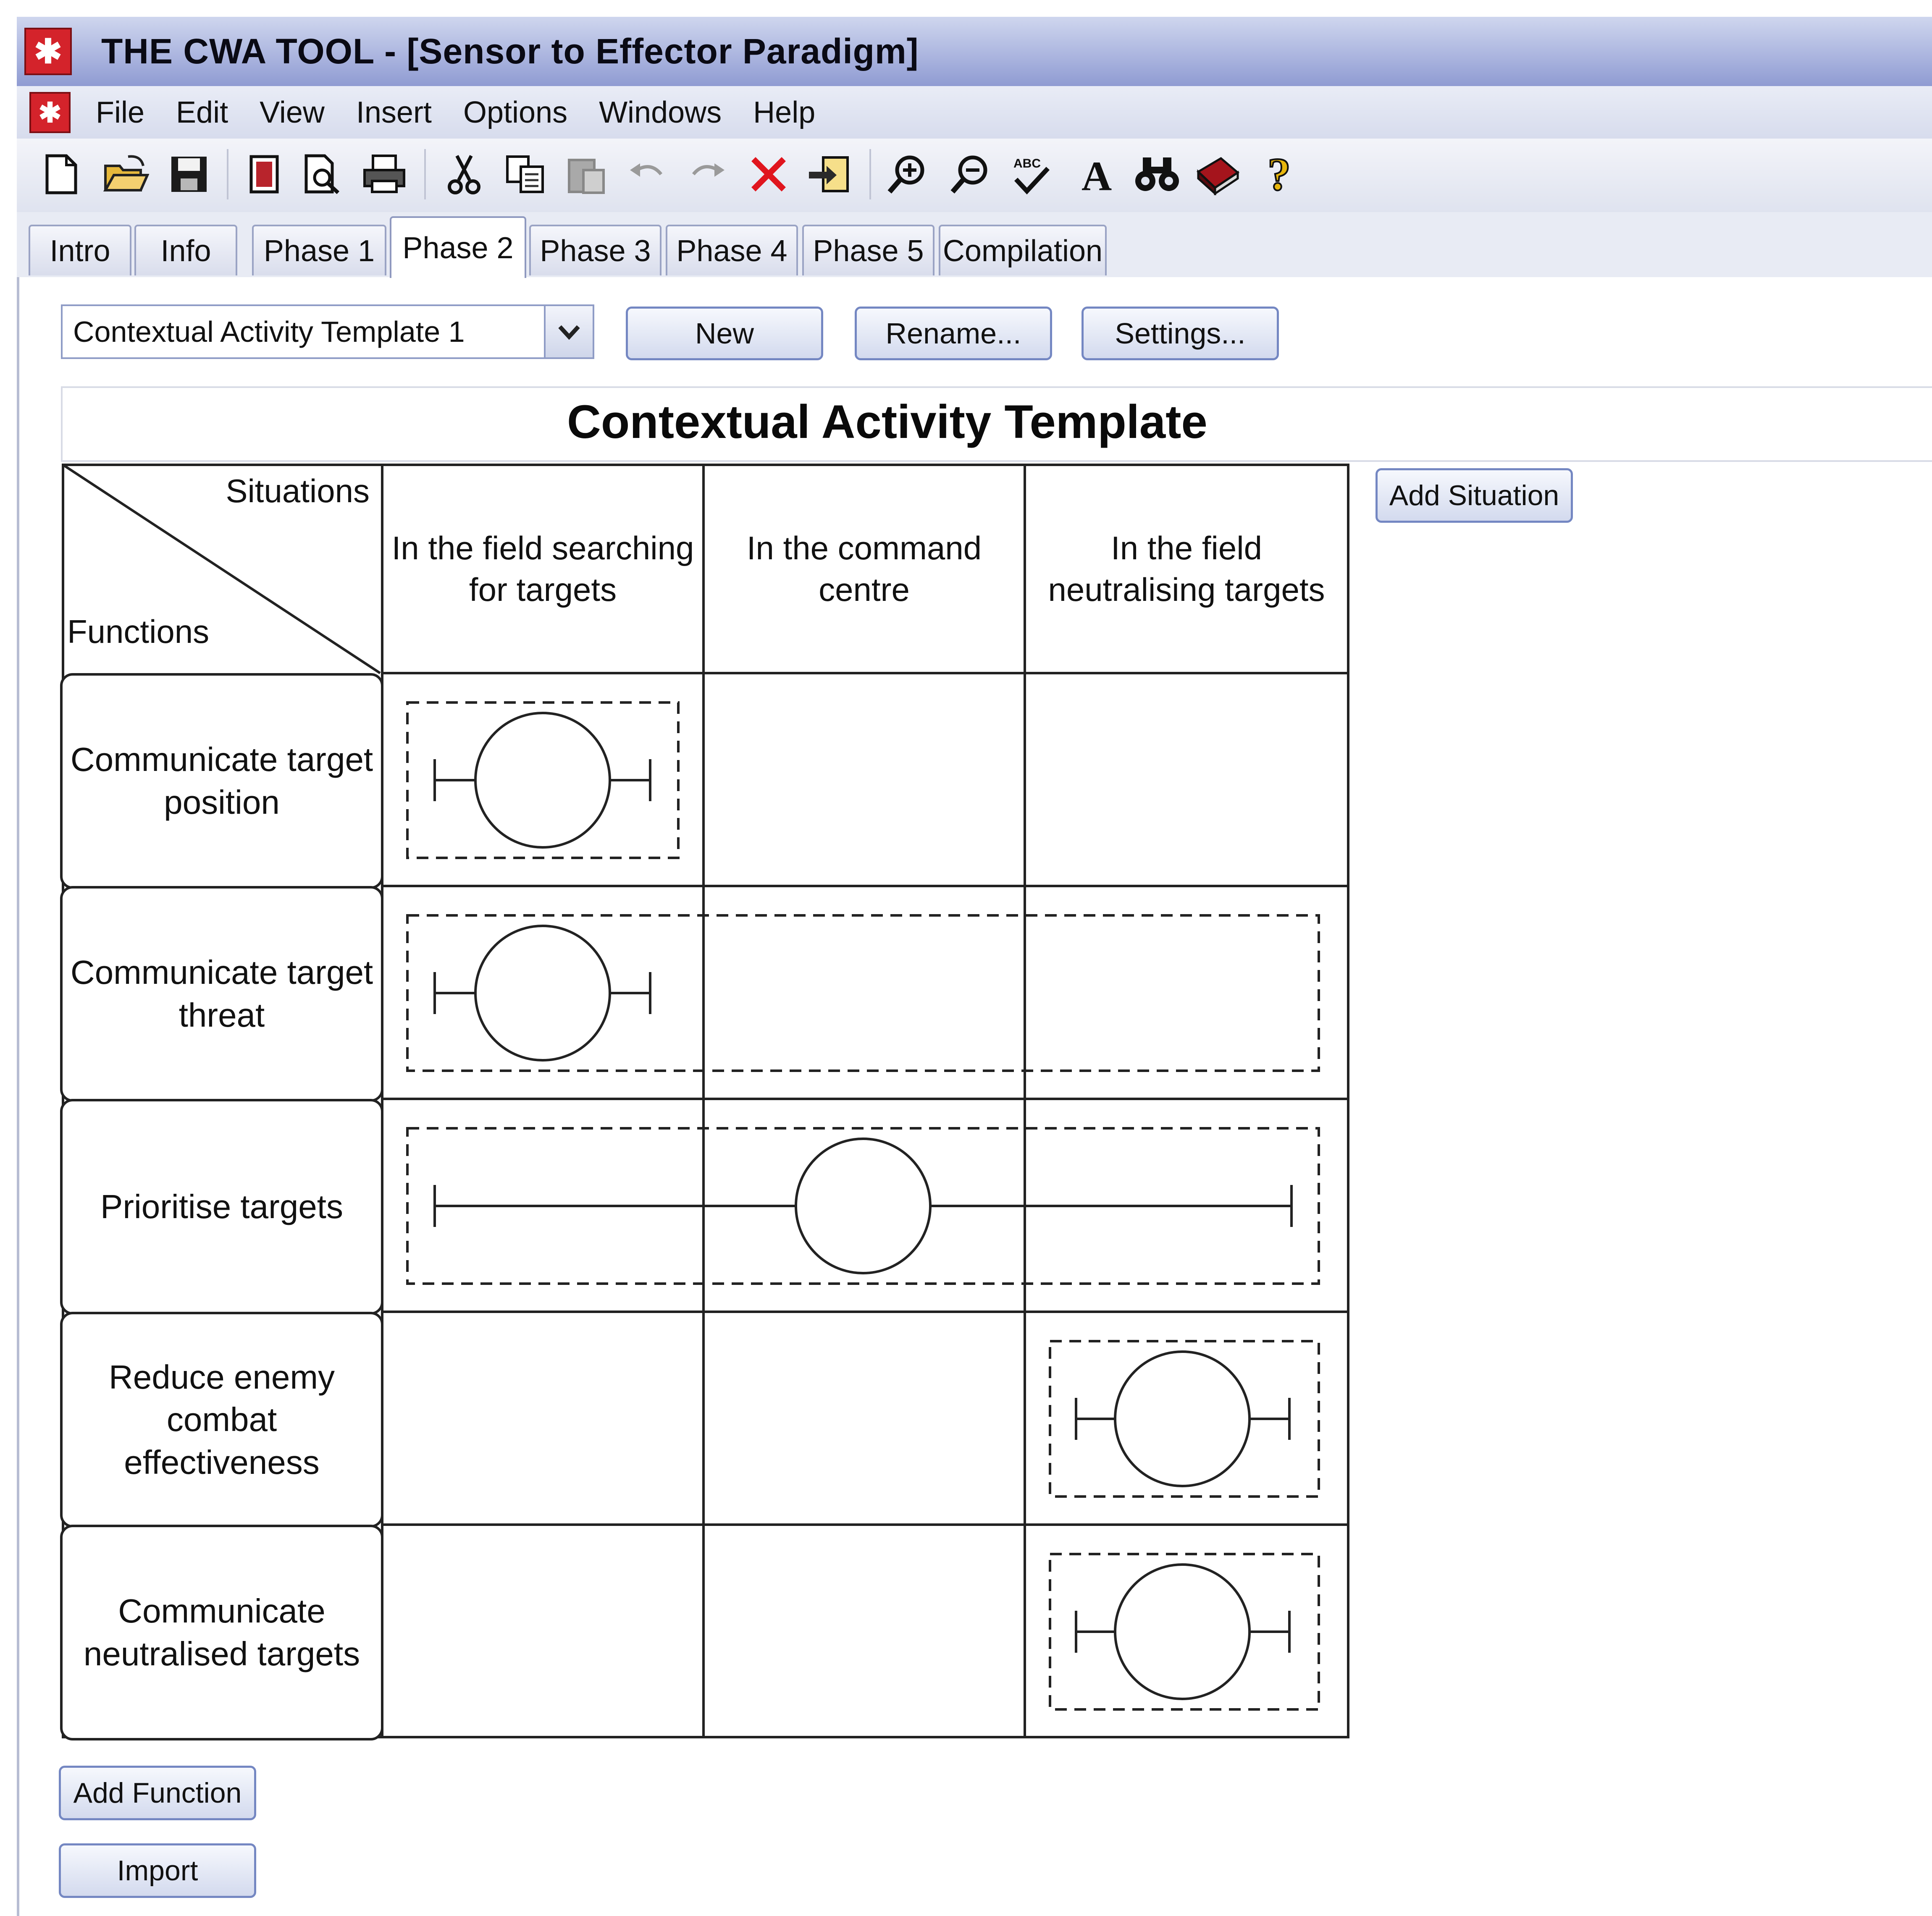  Describe the element at coordinates (138, 631) in the screenshot. I see `corner-functions-label: Functions` at that location.